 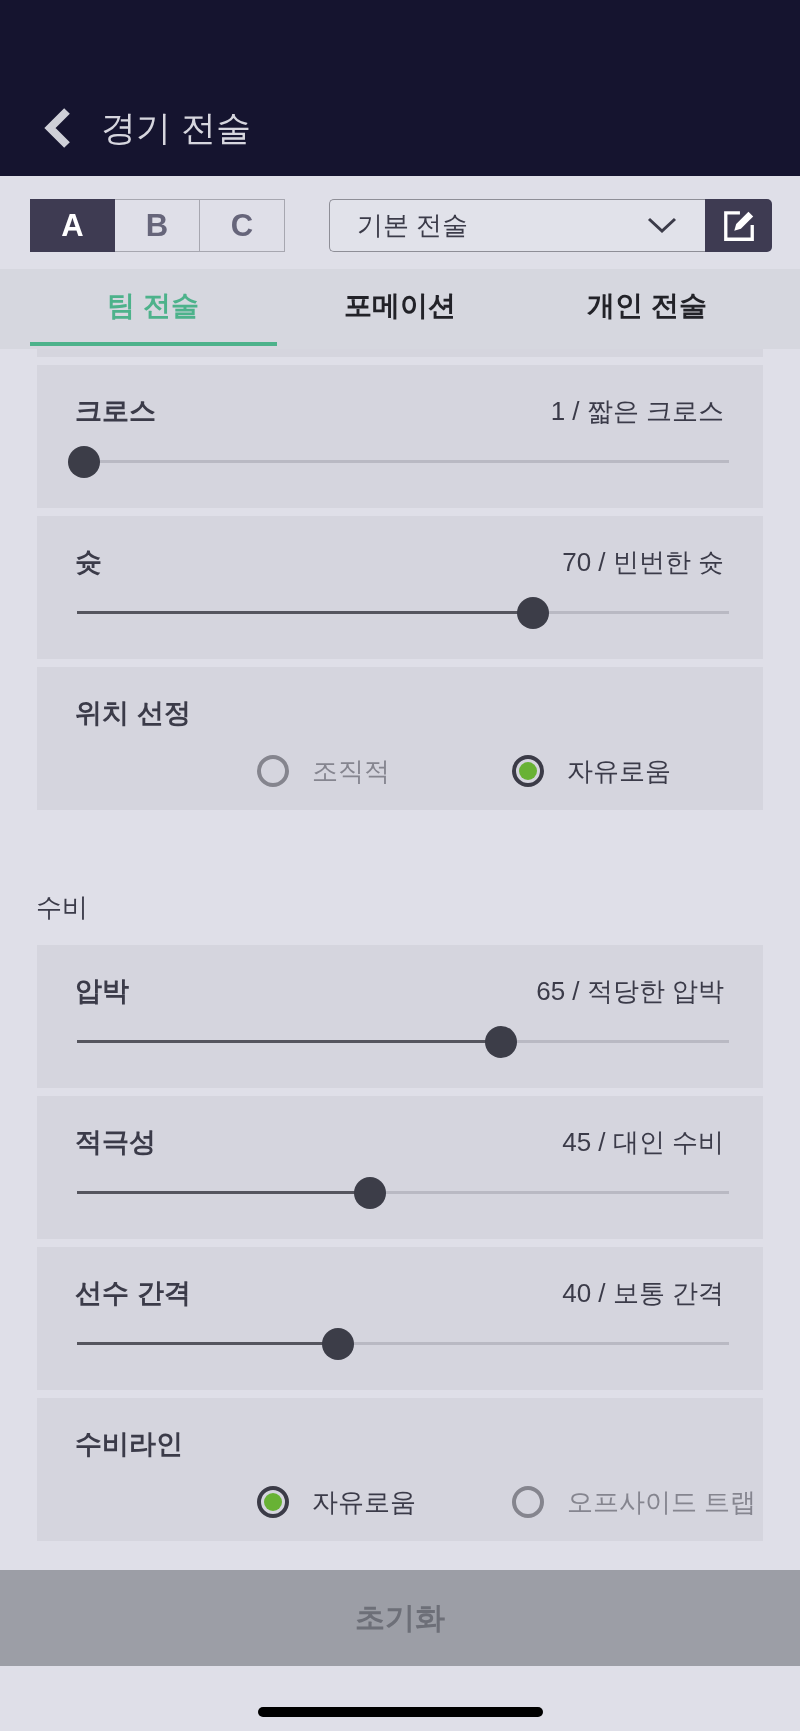 I want to click on setting-value: 65 / 적당한 압박, so click(x=630, y=991).